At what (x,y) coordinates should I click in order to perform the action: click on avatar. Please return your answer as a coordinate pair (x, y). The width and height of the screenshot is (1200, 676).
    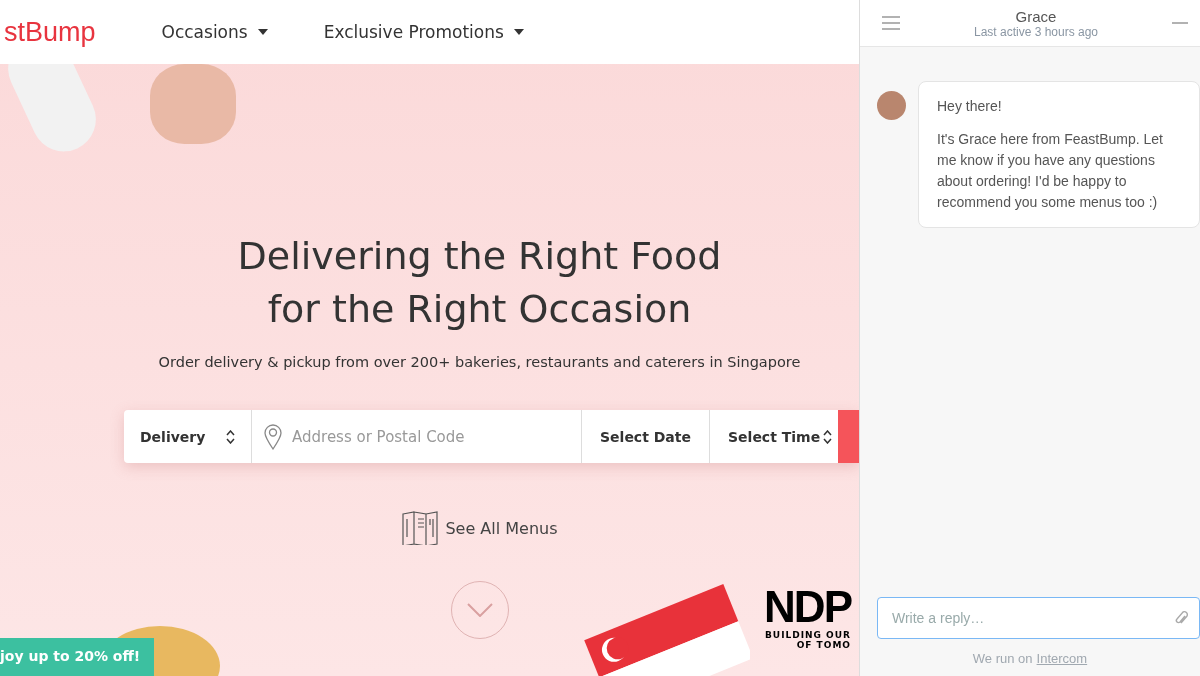
    Looking at the image, I should click on (891, 105).